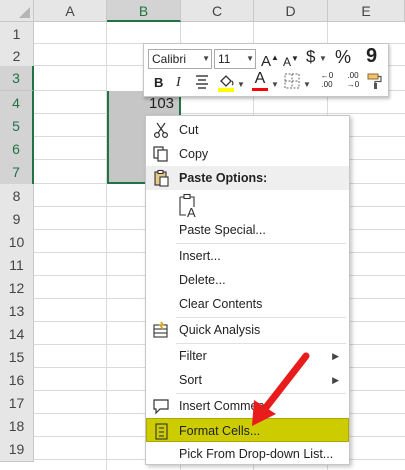 The height and width of the screenshot is (470, 405). I want to click on paint-bucket-icon, so click(226, 83).